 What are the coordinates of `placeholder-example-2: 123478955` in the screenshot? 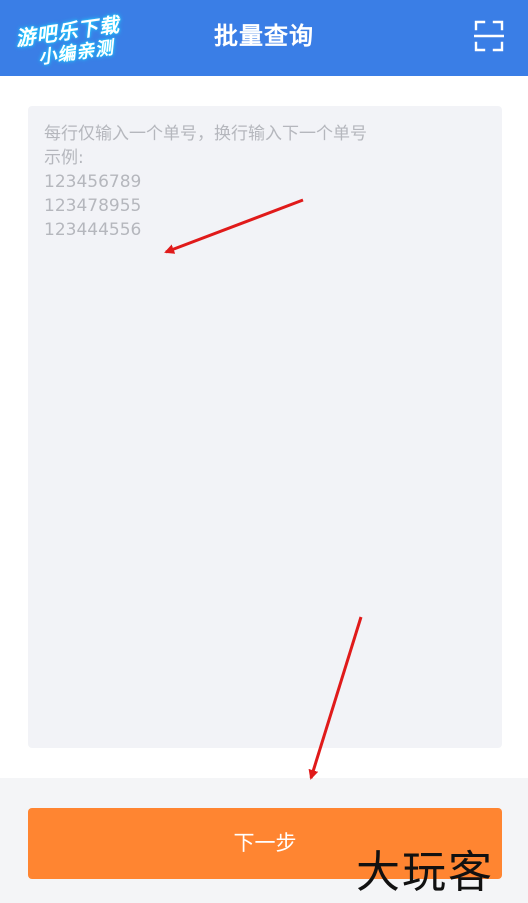 It's located at (93, 206).